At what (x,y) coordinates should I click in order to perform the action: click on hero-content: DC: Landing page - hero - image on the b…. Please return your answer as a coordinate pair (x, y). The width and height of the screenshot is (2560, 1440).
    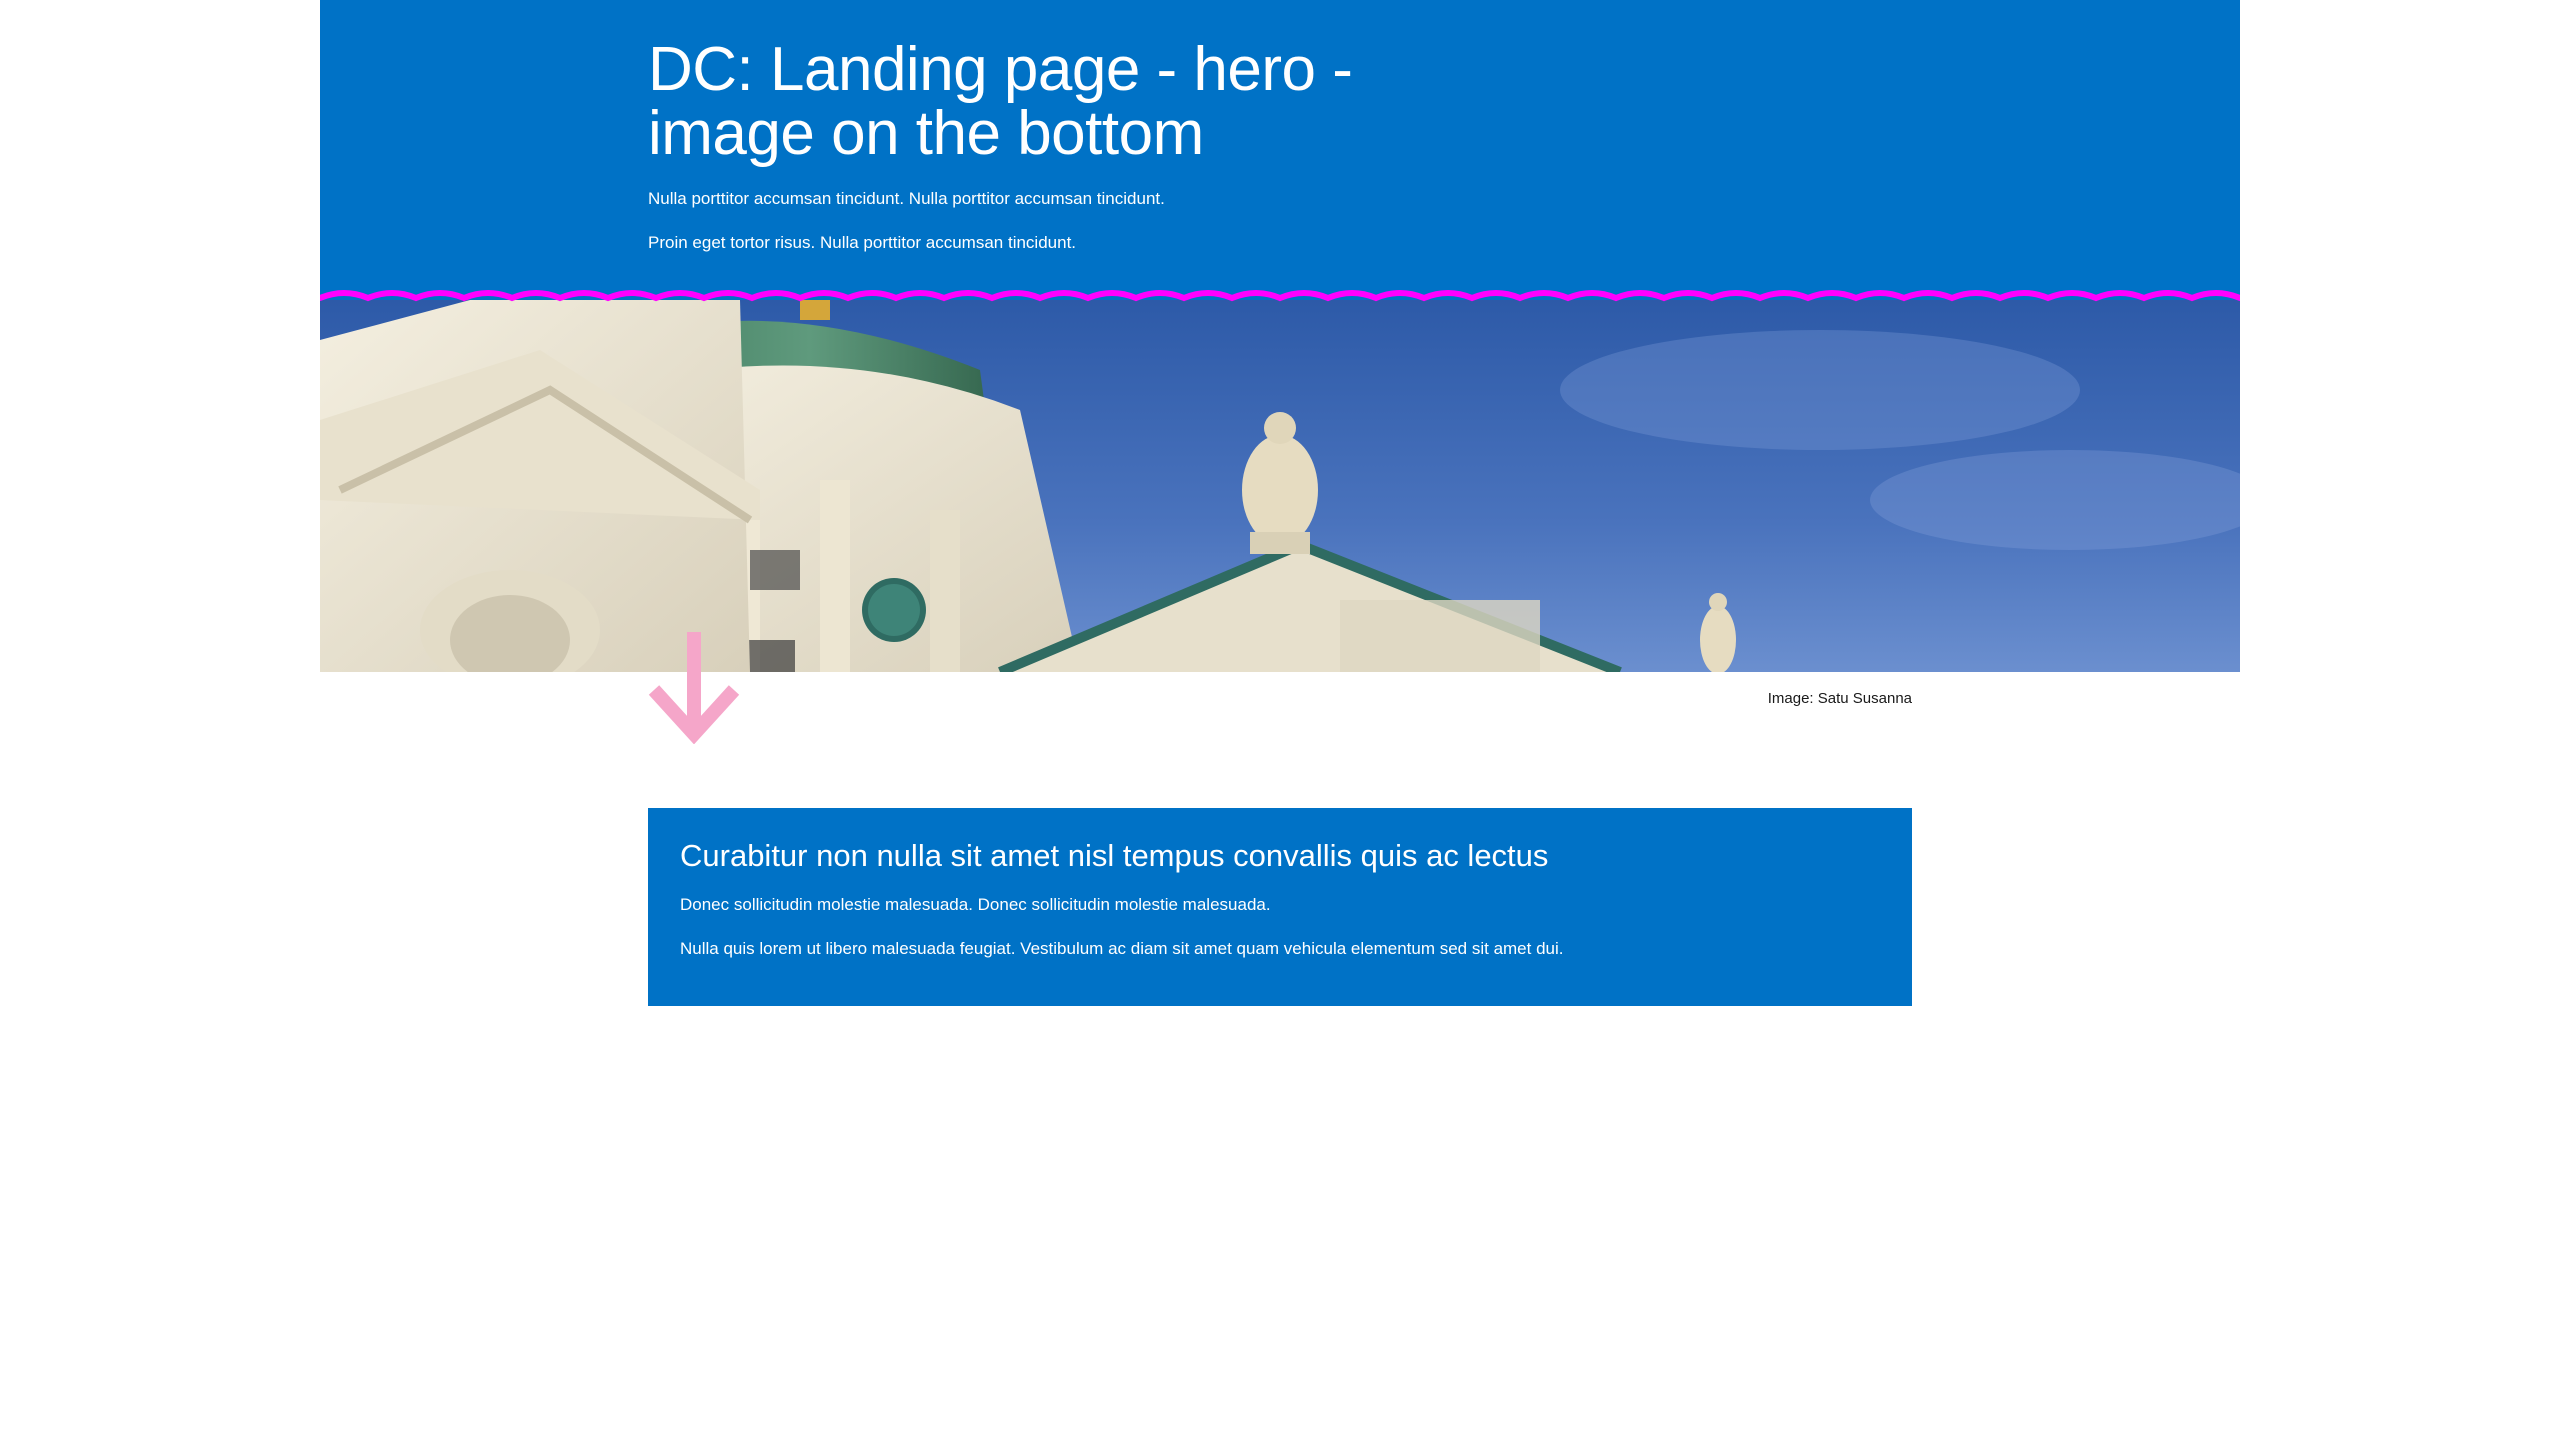
    Looking at the image, I should click on (1058, 146).